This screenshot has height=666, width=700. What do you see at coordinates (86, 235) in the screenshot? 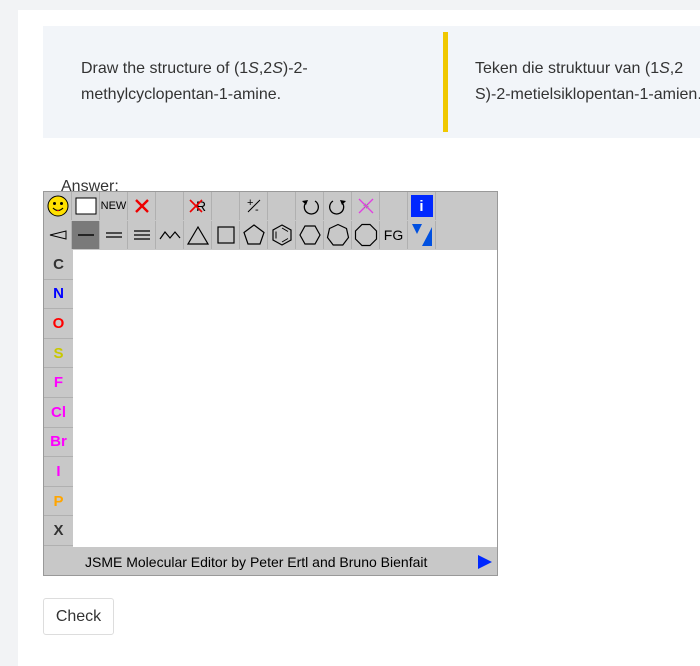
I see `single-bond-icon` at bounding box center [86, 235].